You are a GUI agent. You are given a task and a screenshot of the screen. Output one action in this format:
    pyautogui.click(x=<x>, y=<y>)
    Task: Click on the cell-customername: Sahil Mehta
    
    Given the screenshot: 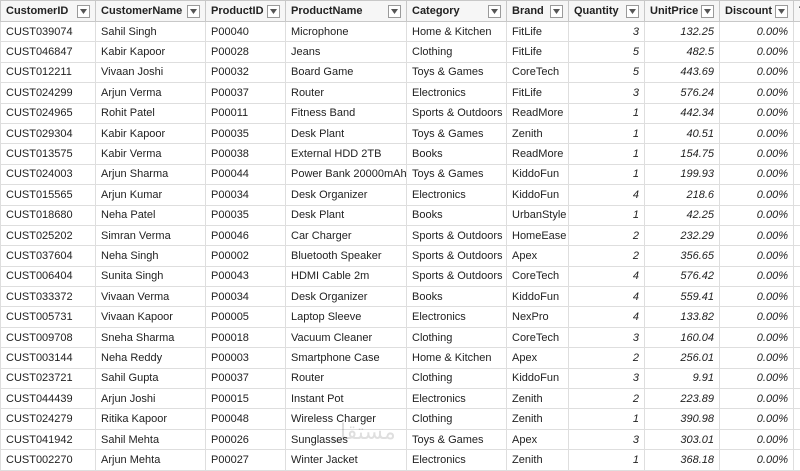 What is the action you would take?
    pyautogui.click(x=151, y=439)
    